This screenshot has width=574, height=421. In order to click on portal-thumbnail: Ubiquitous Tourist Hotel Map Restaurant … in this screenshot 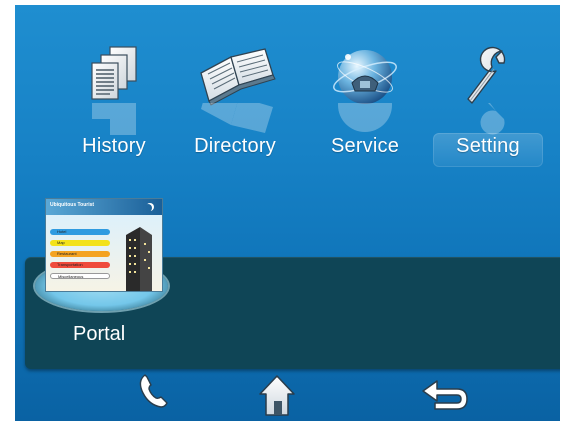, I will do `click(104, 245)`.